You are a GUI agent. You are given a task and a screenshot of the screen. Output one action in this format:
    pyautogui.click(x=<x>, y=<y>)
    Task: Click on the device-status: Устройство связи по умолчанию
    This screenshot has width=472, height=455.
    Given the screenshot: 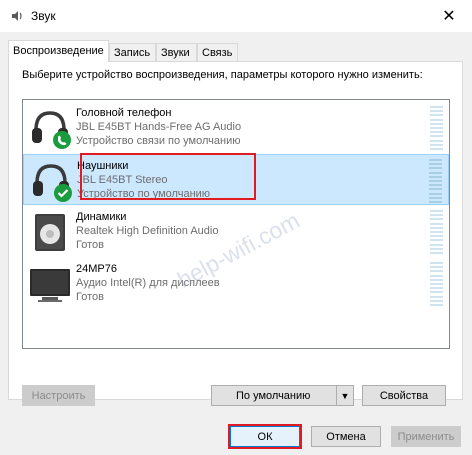 What is the action you would take?
    pyautogui.click(x=158, y=141)
    